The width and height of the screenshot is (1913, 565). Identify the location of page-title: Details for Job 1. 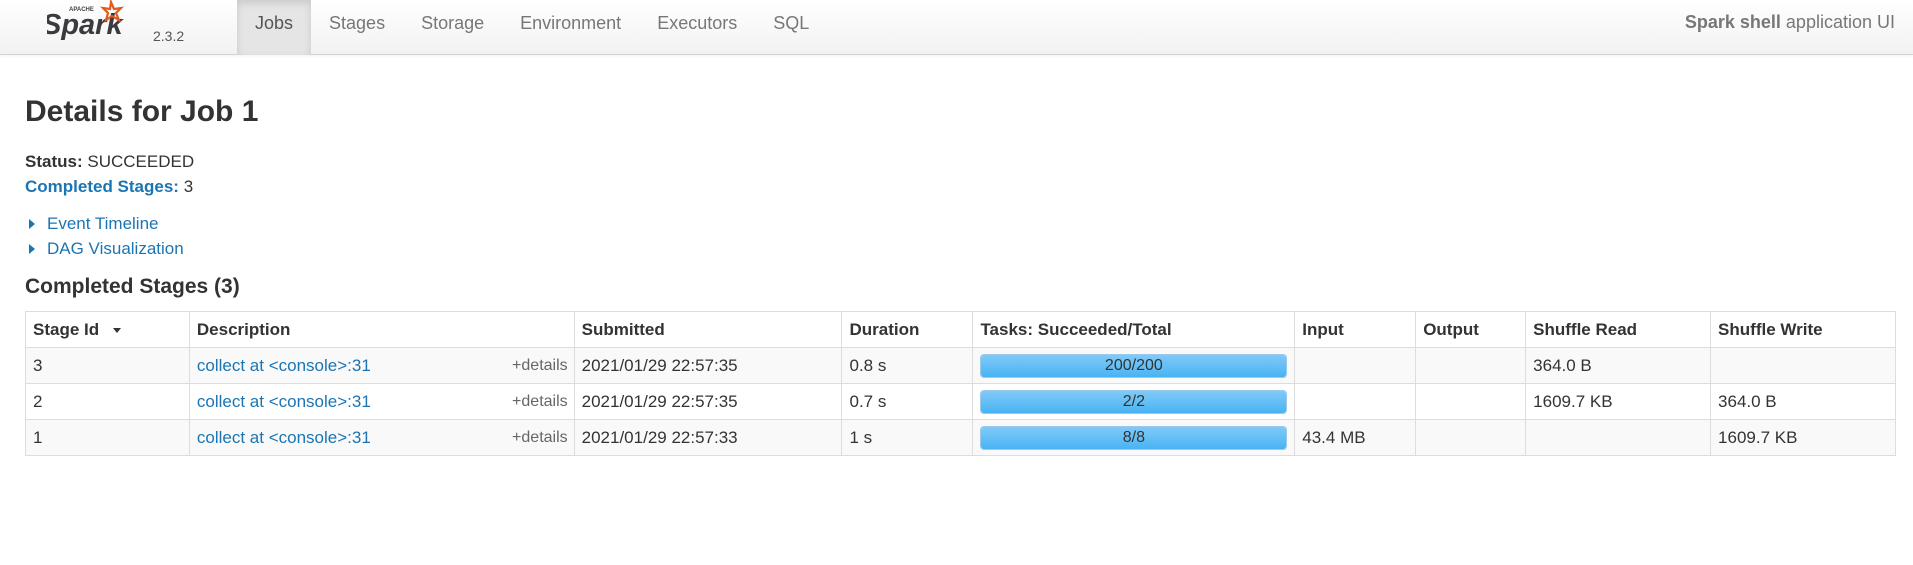
(142, 111).